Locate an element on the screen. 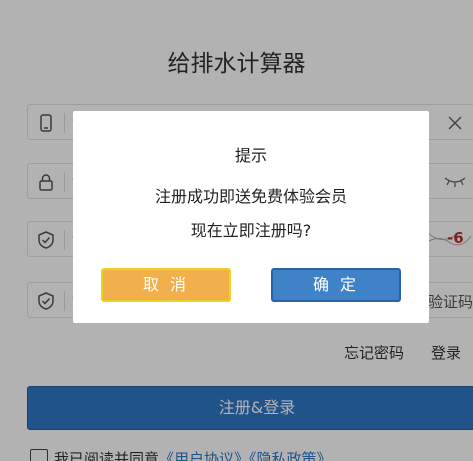 This screenshot has height=461, width=473. dialog-title: 提示 is located at coordinates (250, 155).